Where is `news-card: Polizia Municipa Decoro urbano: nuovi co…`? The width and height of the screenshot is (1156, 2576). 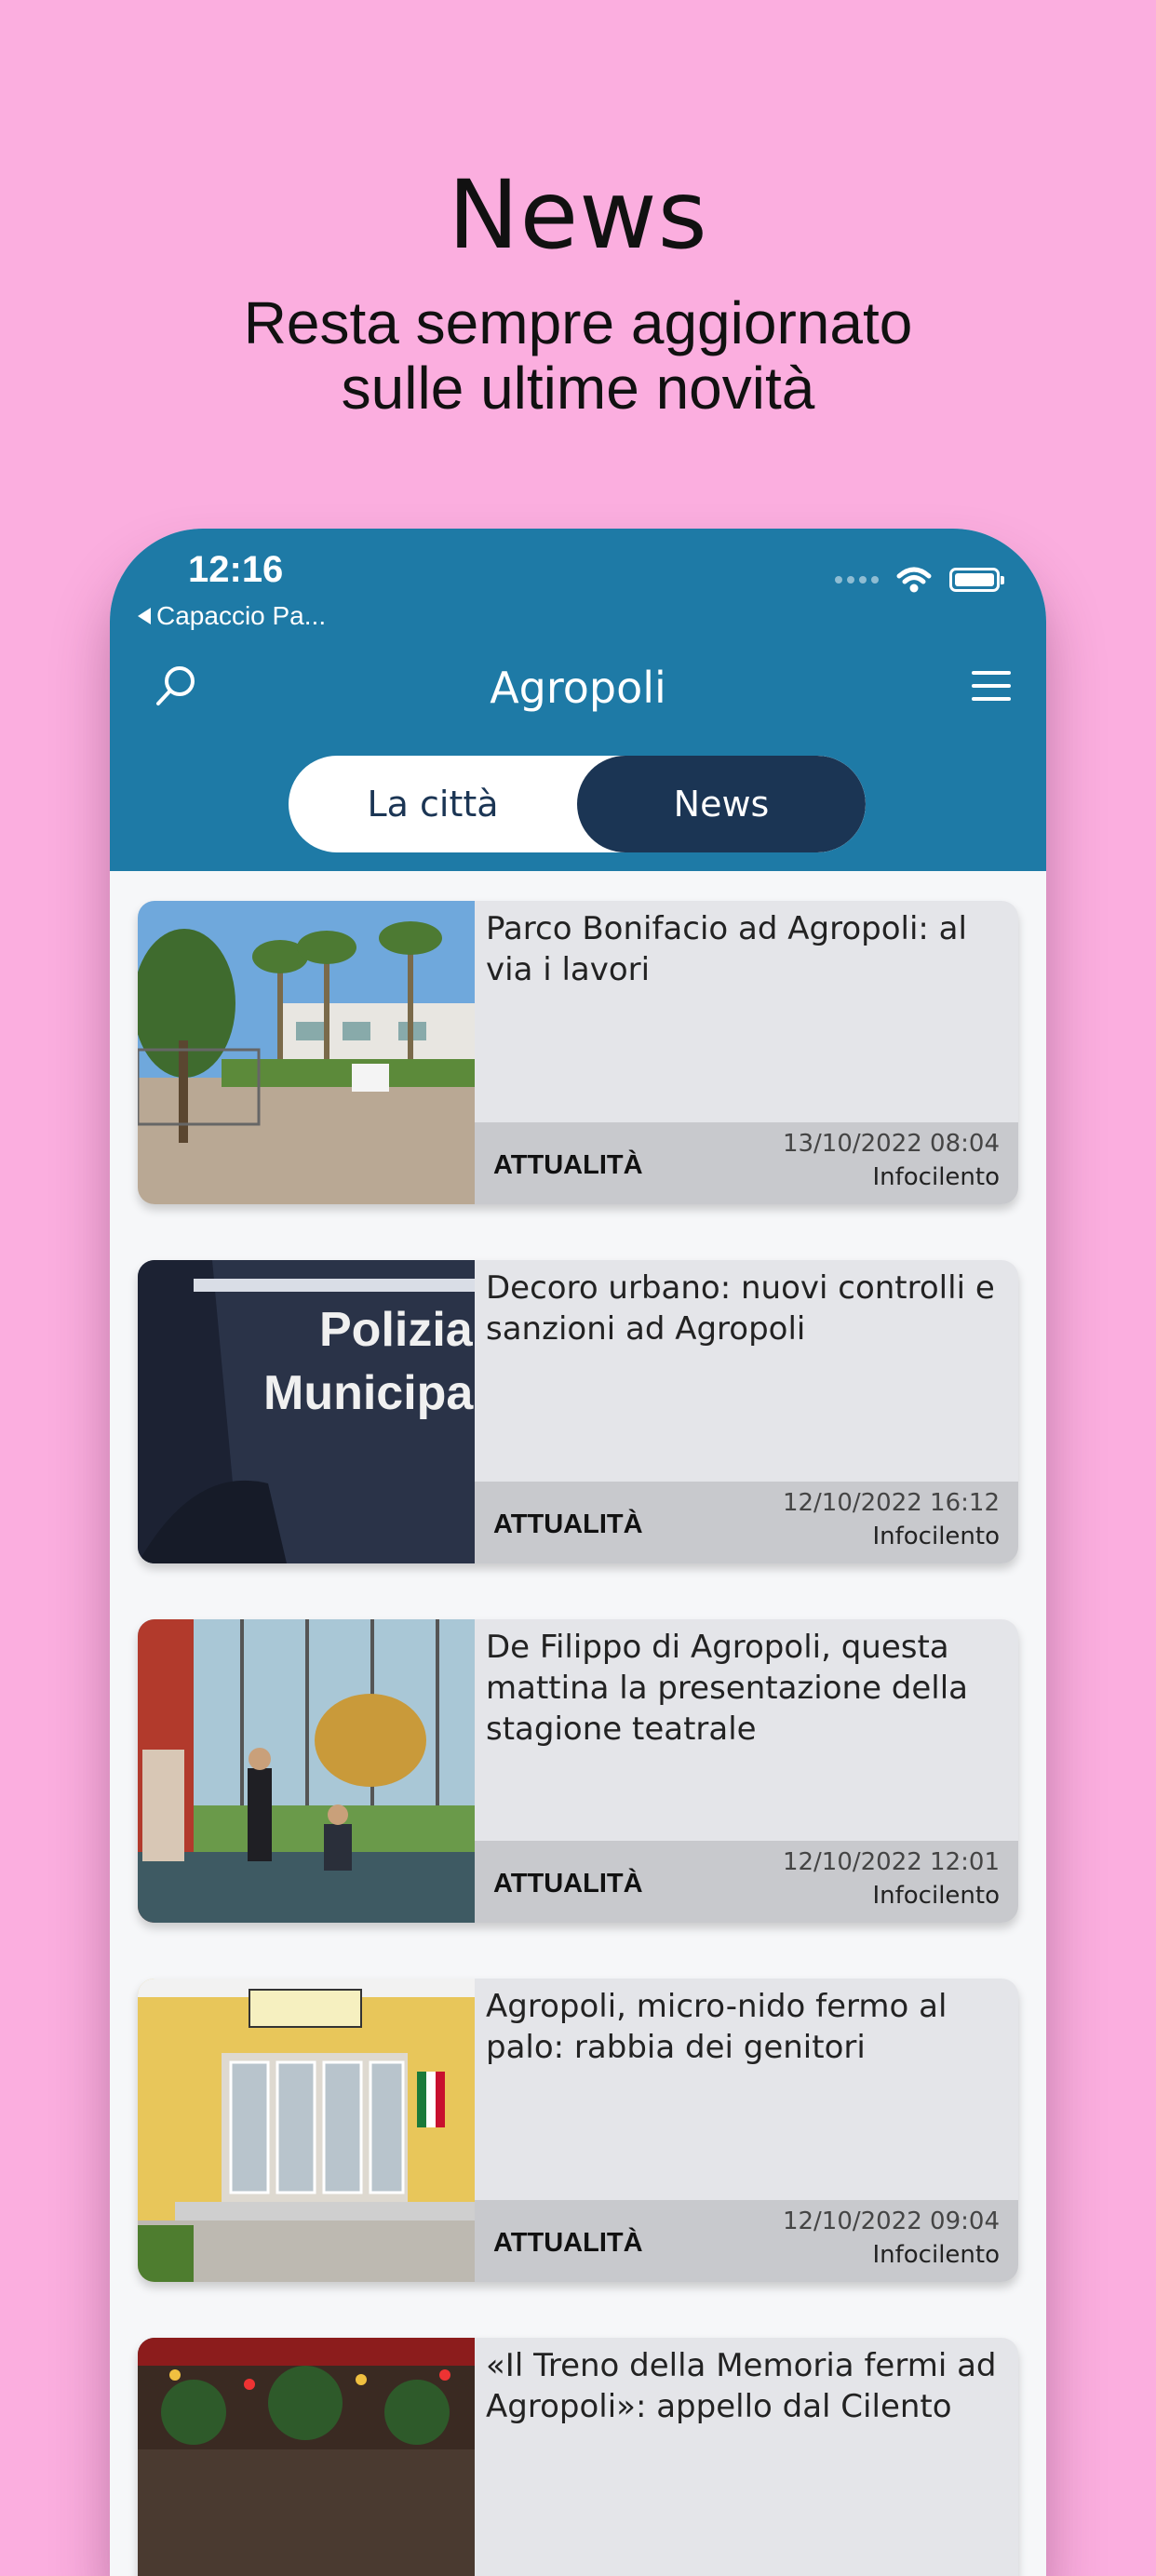 news-card: Polizia Municipa Decoro urbano: nuovi co… is located at coordinates (578, 1411).